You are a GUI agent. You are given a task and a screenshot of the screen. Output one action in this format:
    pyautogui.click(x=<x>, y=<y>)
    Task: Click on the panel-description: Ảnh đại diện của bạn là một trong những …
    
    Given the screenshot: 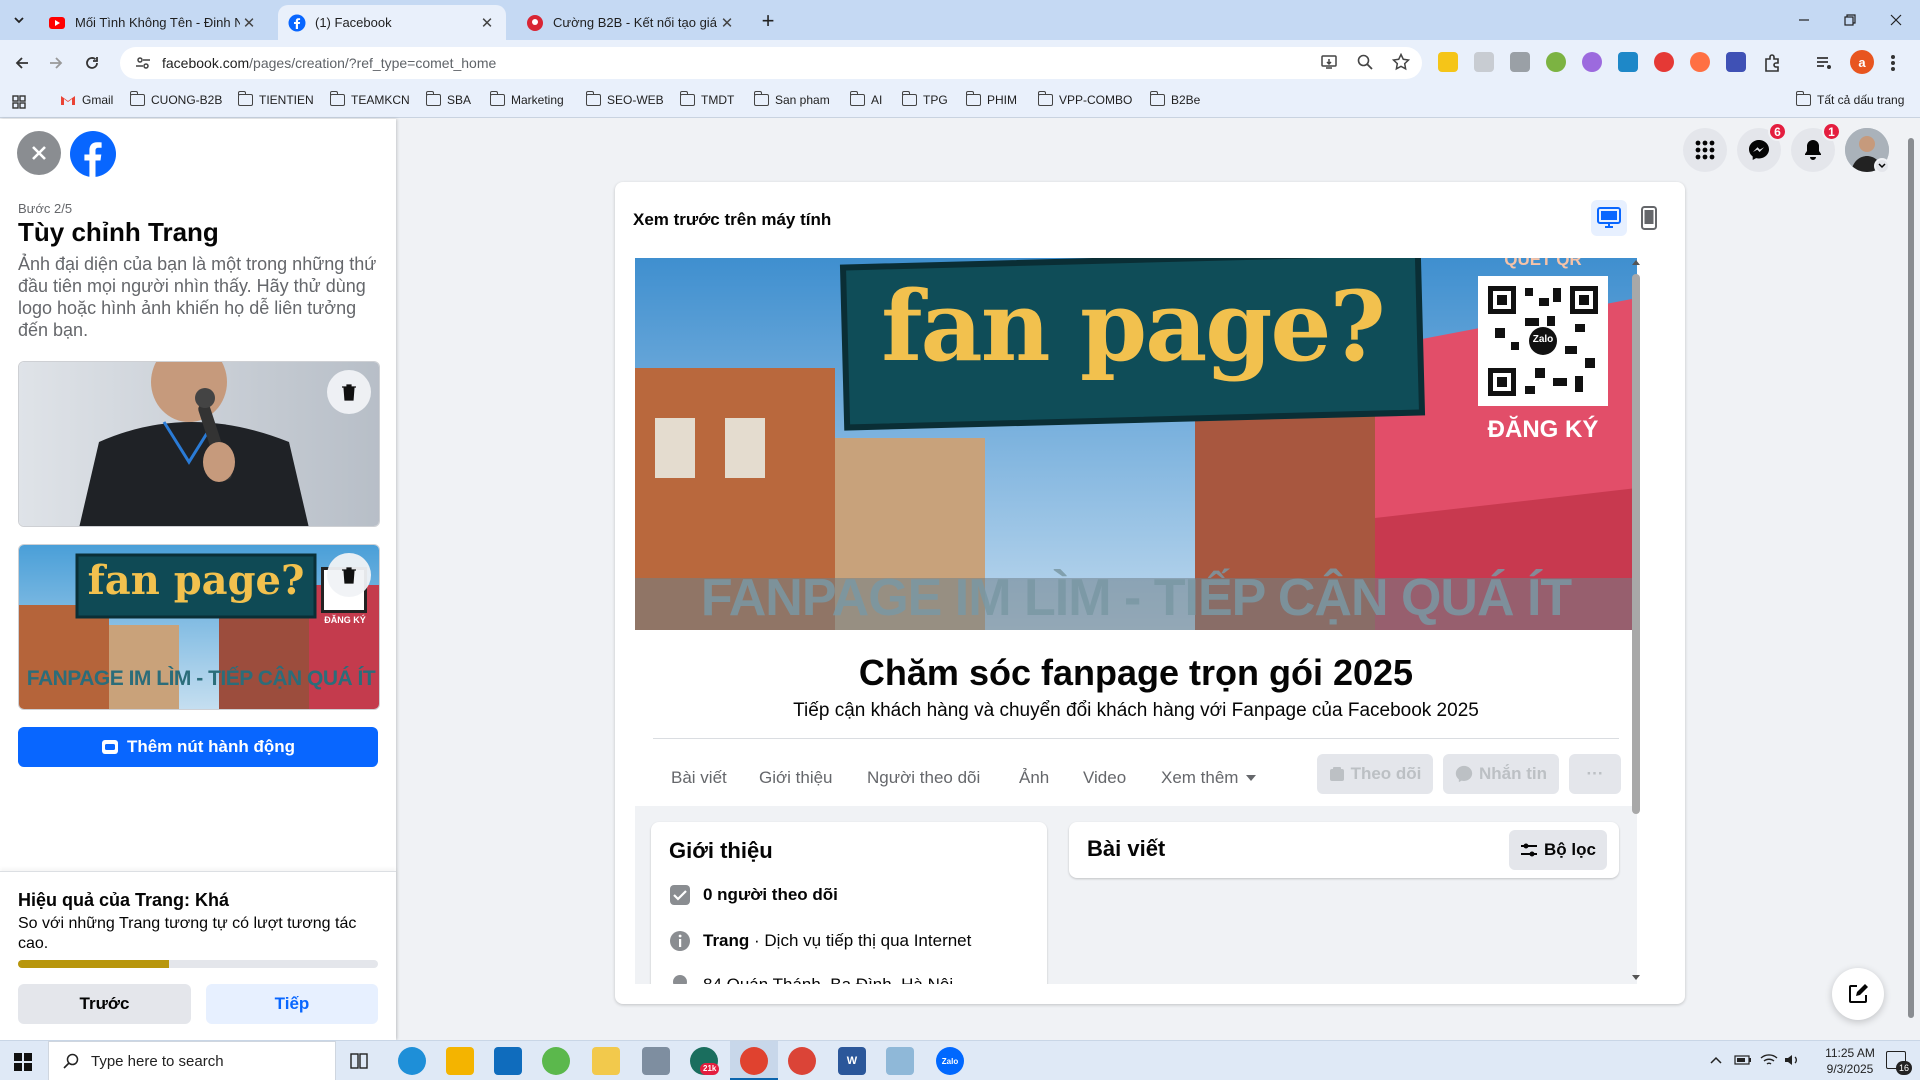 What is the action you would take?
    pyautogui.click(x=197, y=297)
    